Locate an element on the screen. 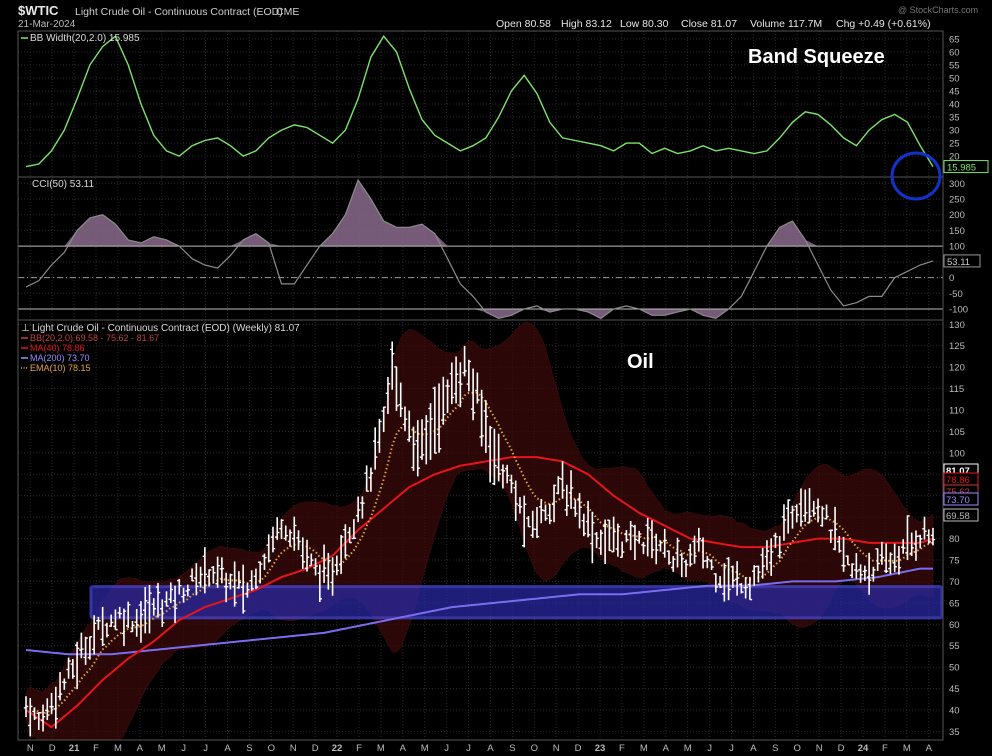 This screenshot has width=992, height=756. y-tick-label: 50 is located at coordinates (954, 668).